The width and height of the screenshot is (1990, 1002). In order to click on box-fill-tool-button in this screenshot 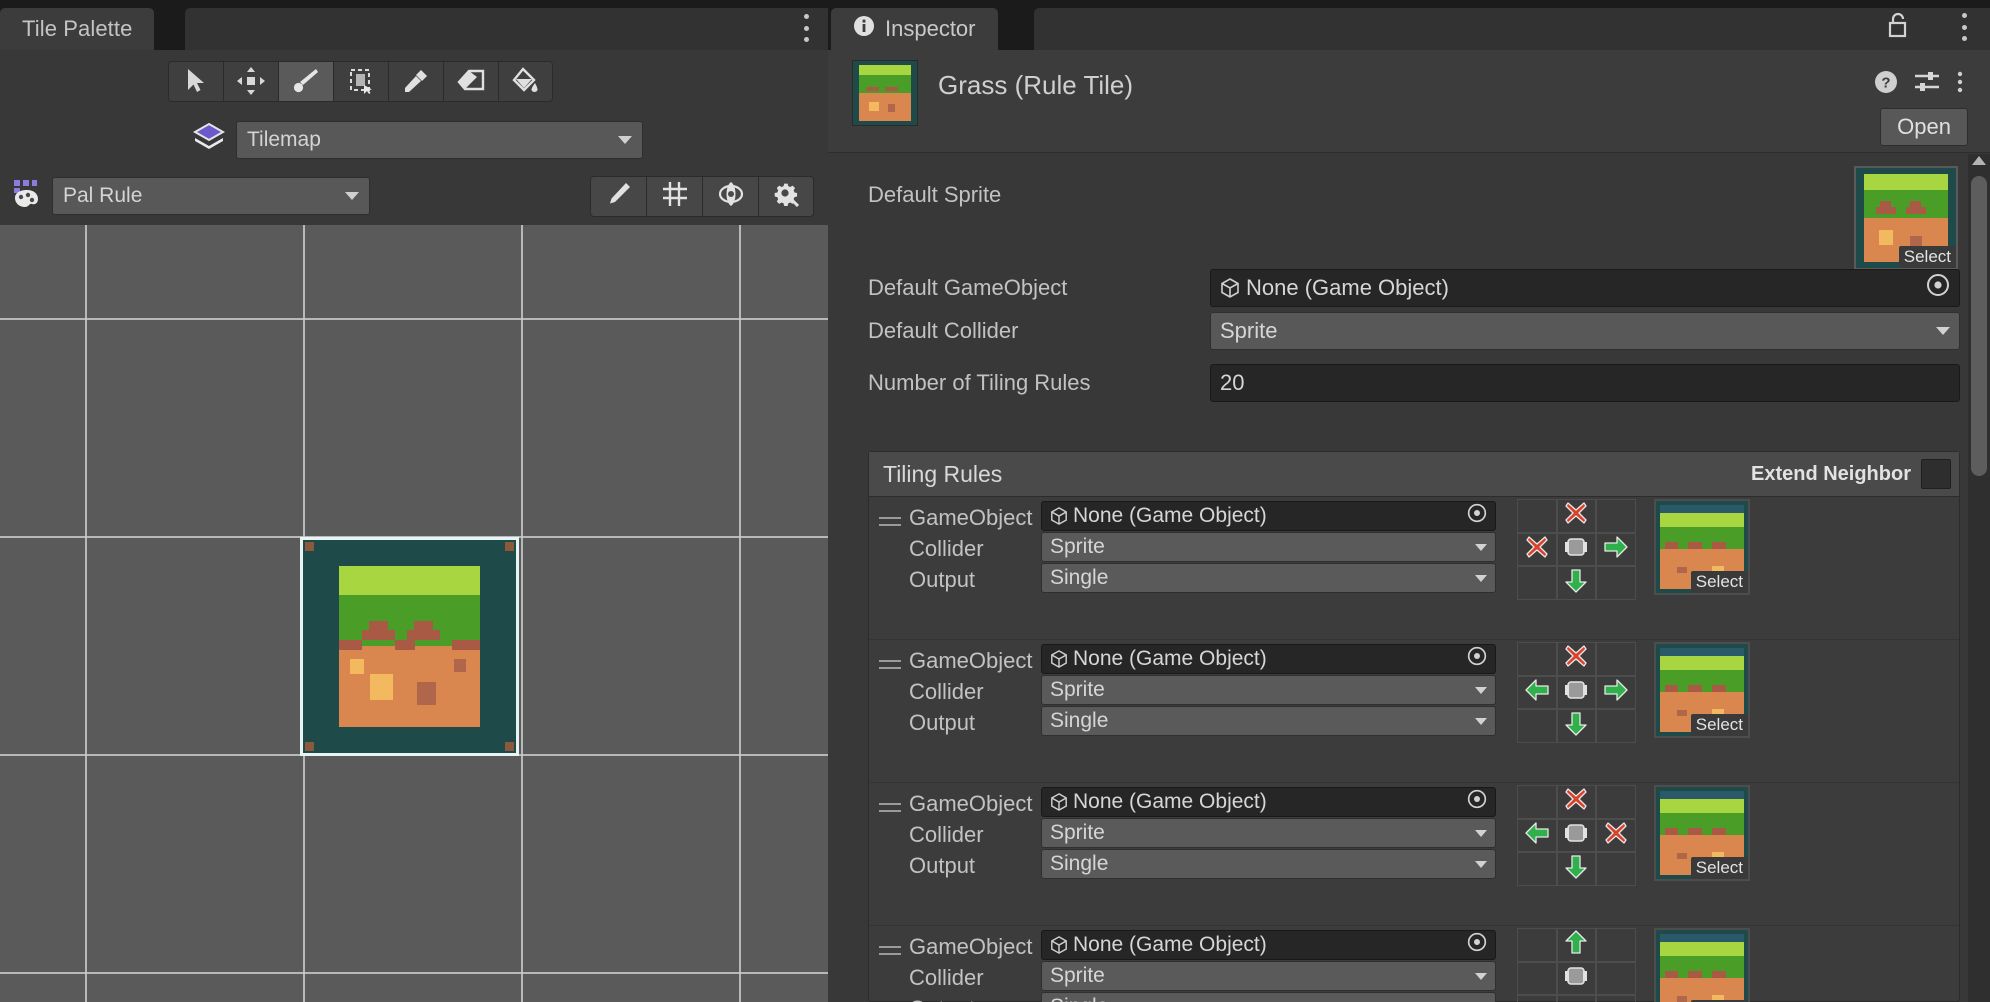, I will do `click(360, 81)`.